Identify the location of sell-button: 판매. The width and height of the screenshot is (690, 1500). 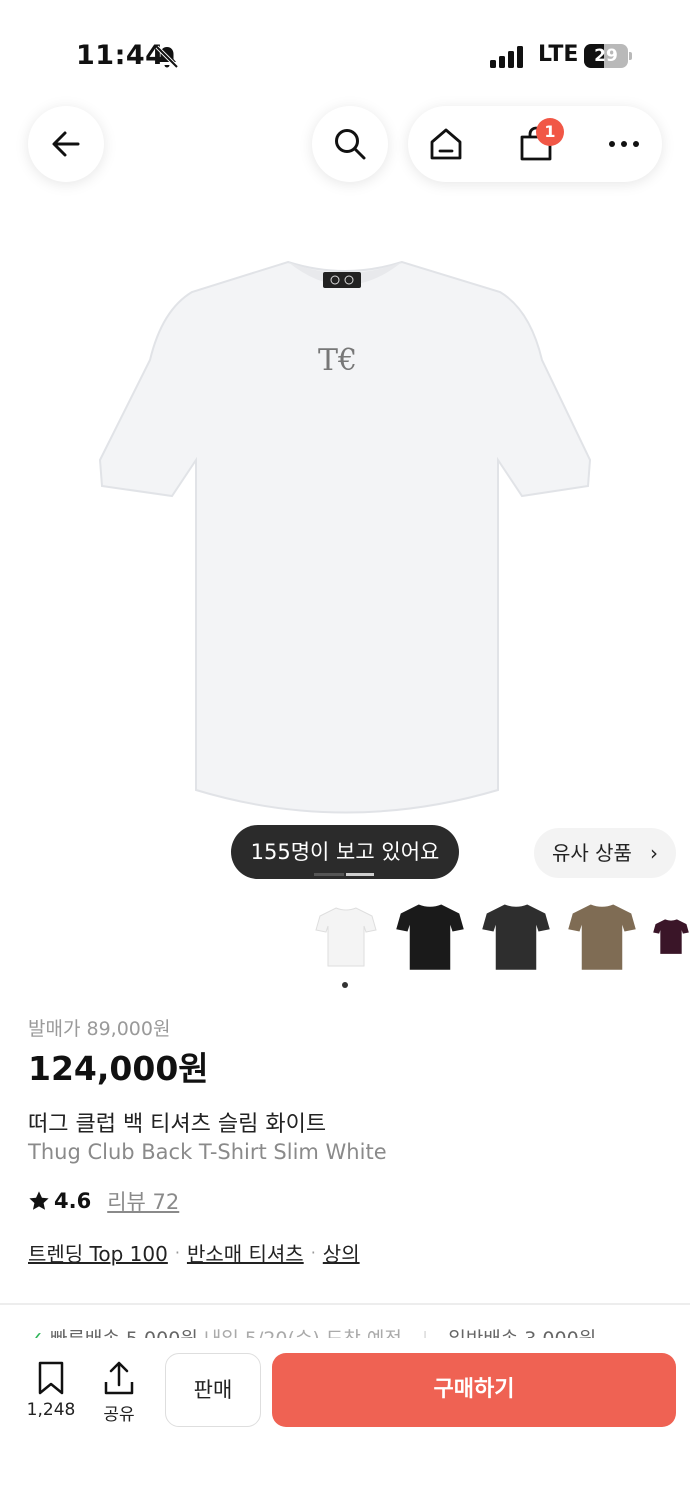
(213, 1390).